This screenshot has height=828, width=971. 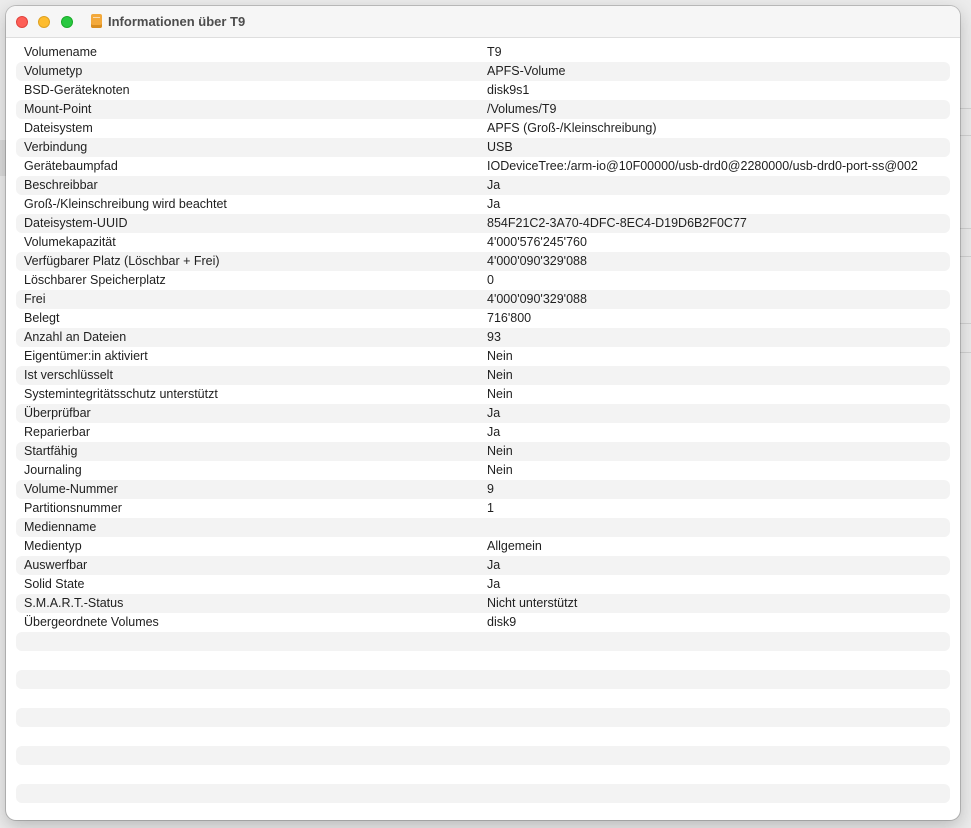 I want to click on table-row: Startfähig Nein, so click(x=483, y=451).